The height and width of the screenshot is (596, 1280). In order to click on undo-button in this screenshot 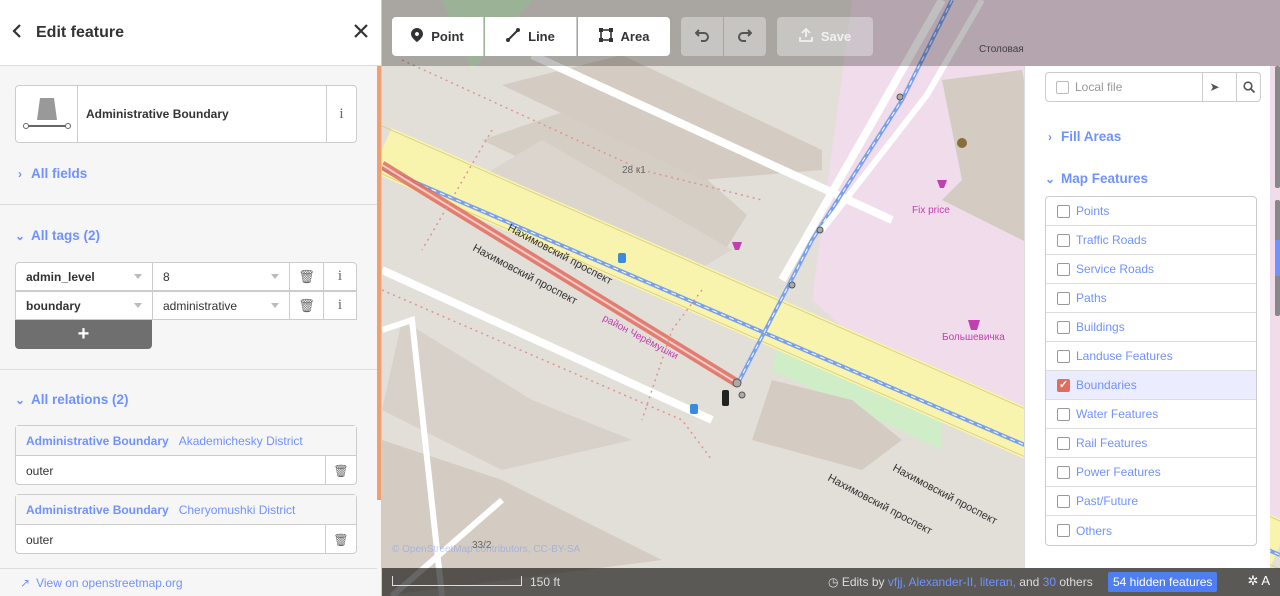, I will do `click(702, 36)`.